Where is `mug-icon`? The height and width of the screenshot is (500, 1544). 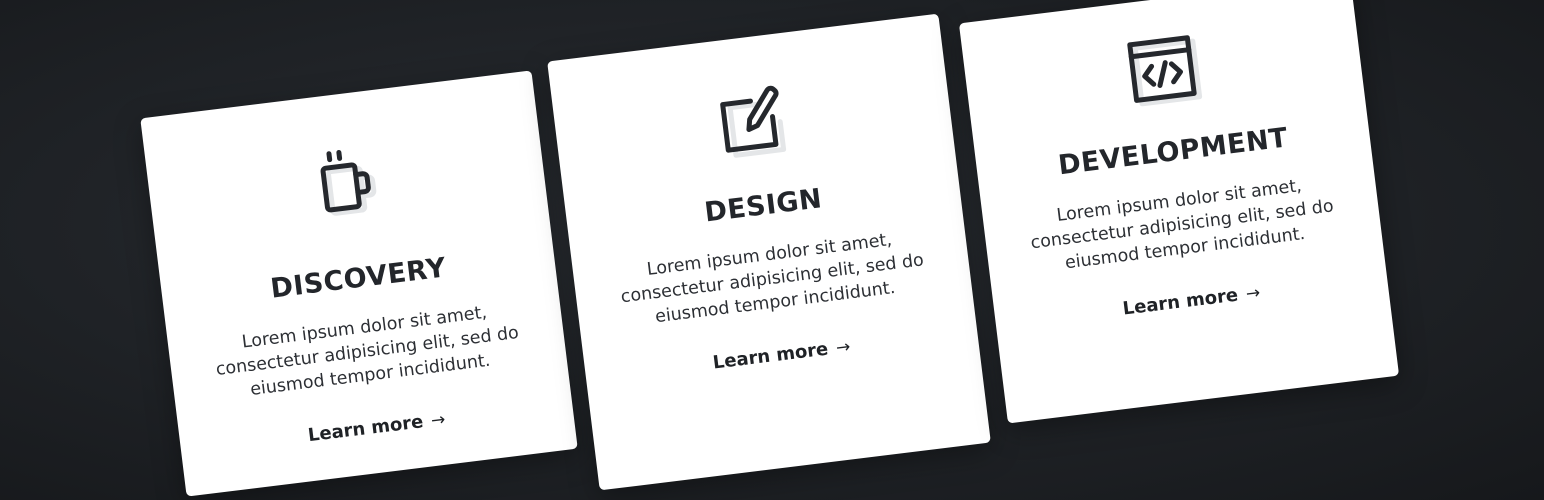
mug-icon is located at coordinates (346, 182).